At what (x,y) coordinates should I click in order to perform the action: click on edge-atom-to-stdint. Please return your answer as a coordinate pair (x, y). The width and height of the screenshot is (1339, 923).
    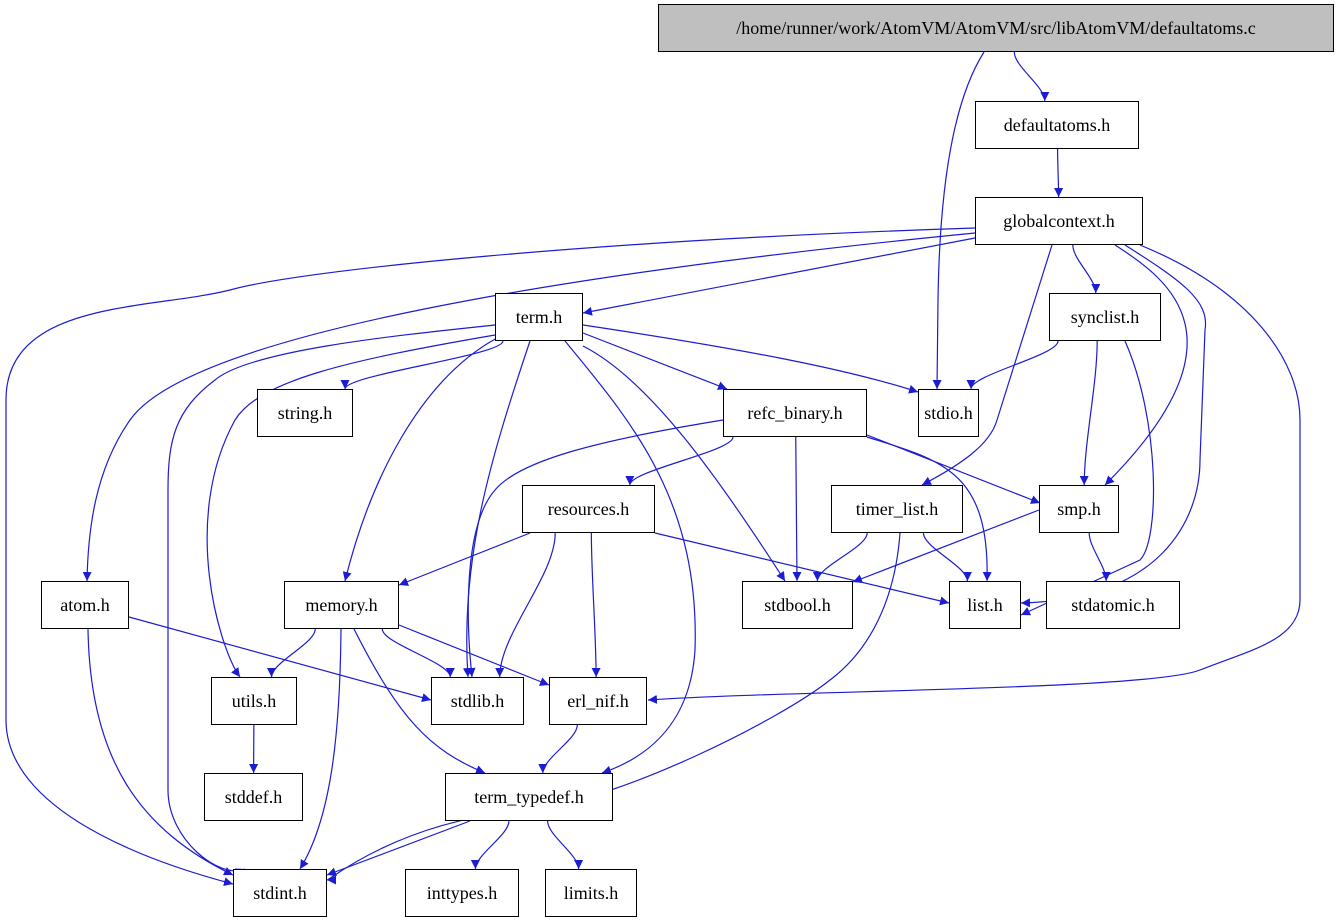
    Looking at the image, I should click on (160, 752).